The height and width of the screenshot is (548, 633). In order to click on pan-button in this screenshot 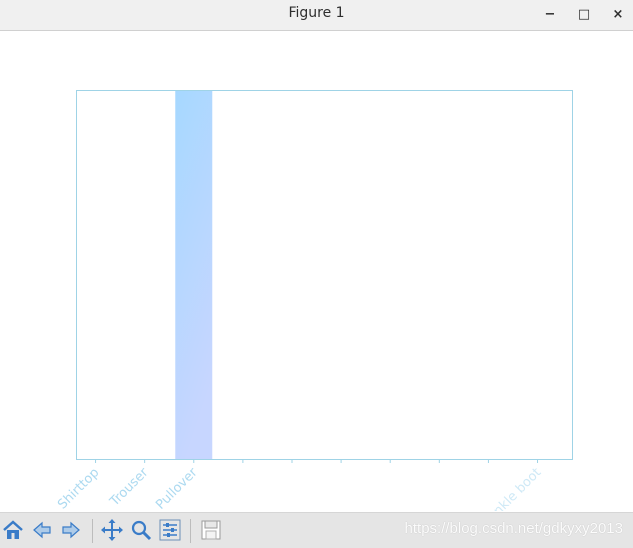, I will do `click(112, 530)`.